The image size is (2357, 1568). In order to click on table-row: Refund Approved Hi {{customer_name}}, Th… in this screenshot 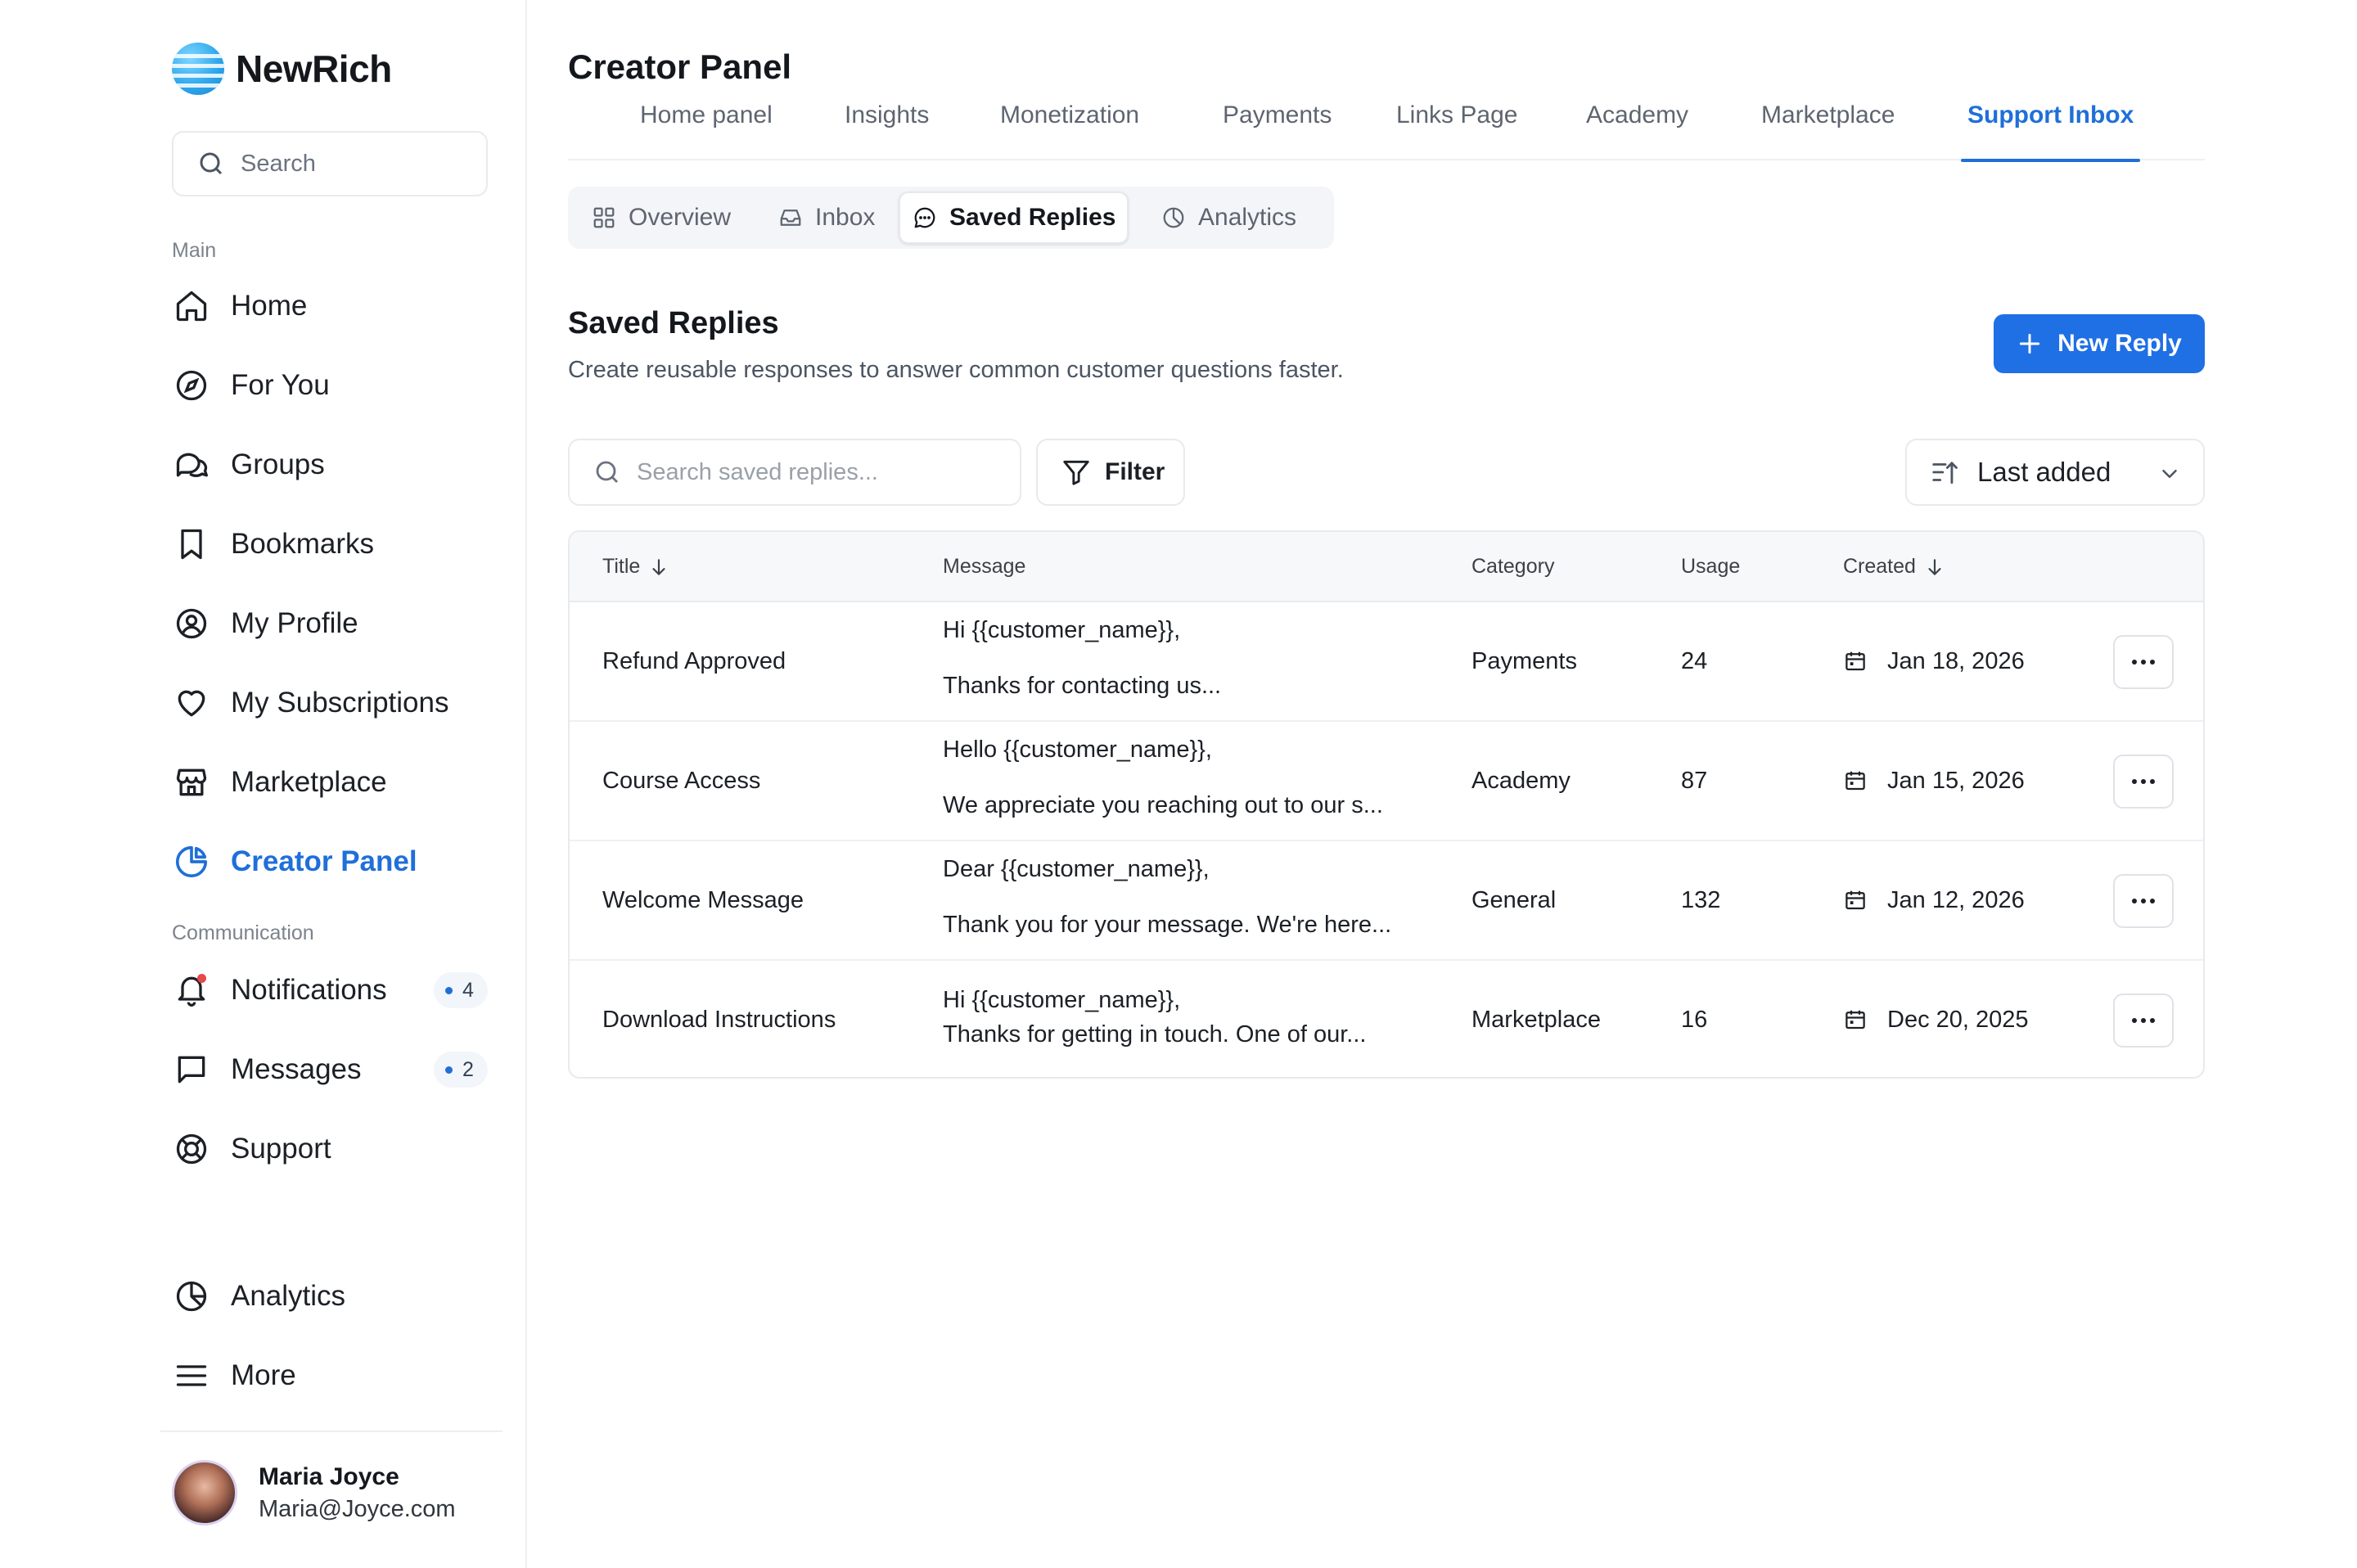, I will do `click(1386, 662)`.